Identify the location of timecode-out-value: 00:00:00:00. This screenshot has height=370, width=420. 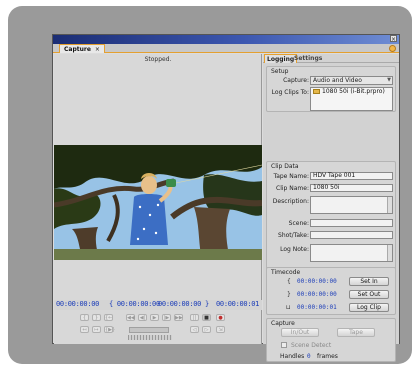
(317, 294).